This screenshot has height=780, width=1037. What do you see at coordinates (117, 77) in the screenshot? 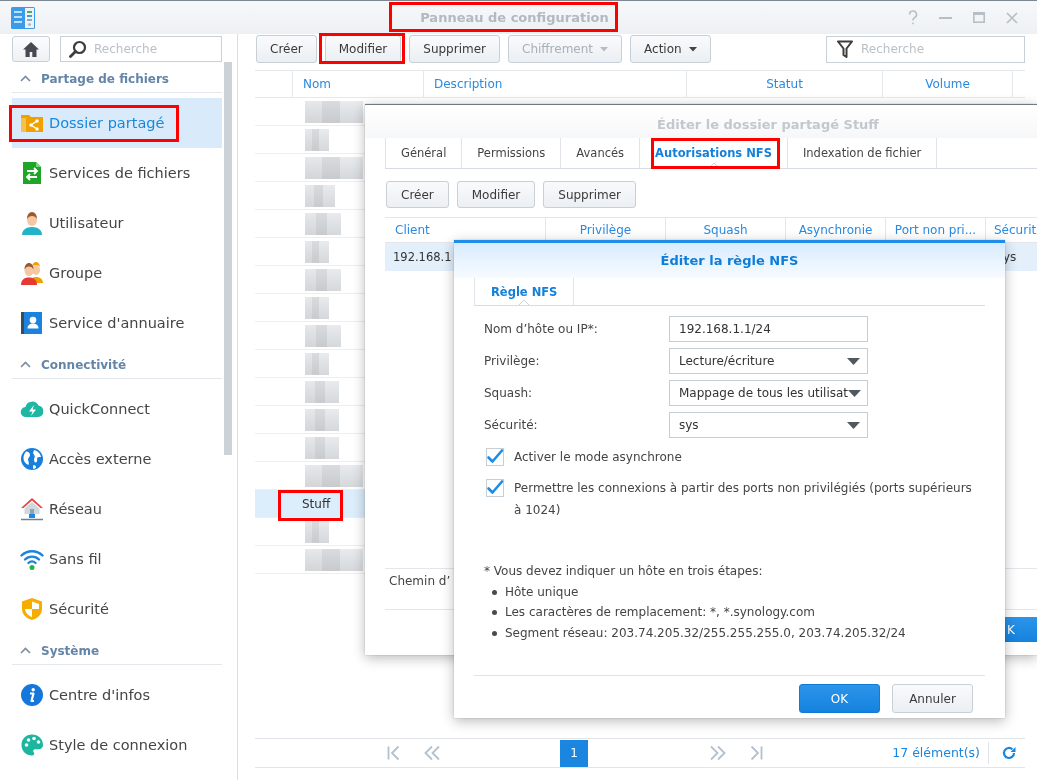
I see `section-header: Partage de fichiers` at bounding box center [117, 77].